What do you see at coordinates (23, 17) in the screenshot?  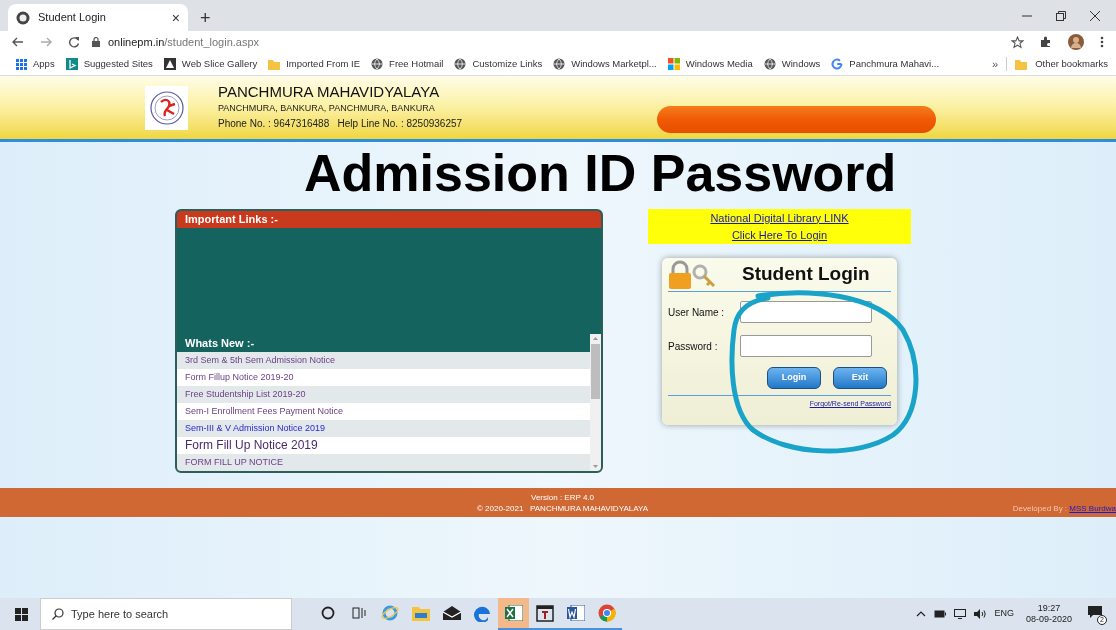 I see `site-icon` at bounding box center [23, 17].